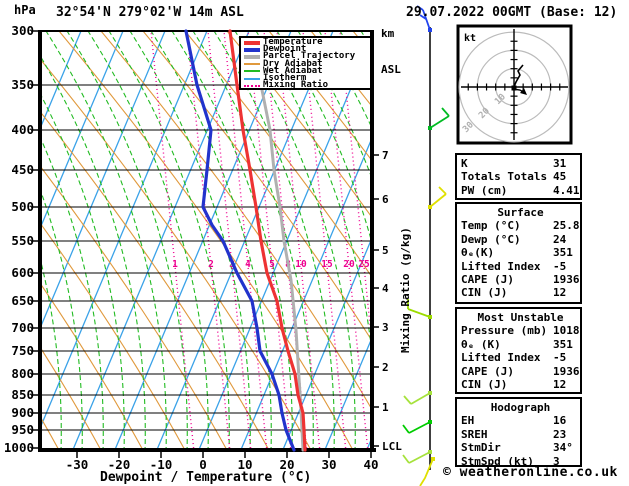  Describe the element at coordinates (296, 85) in the screenshot. I see `legend-label: Mixing Ratio` at that location.